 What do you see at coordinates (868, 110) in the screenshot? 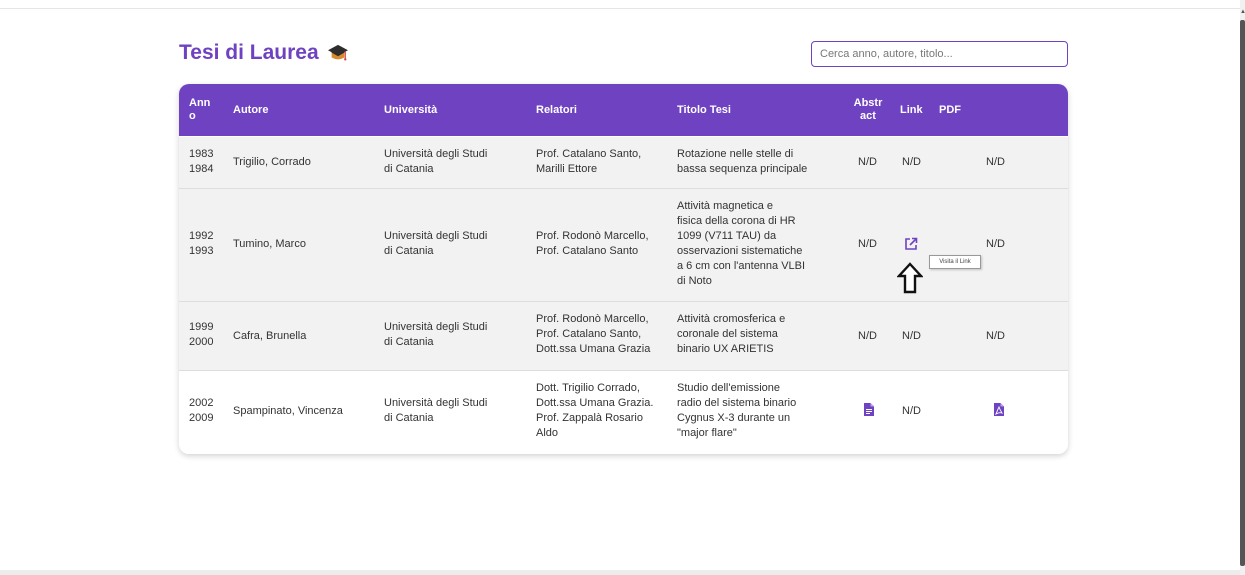
I see `header-abstract: Abstract` at bounding box center [868, 110].